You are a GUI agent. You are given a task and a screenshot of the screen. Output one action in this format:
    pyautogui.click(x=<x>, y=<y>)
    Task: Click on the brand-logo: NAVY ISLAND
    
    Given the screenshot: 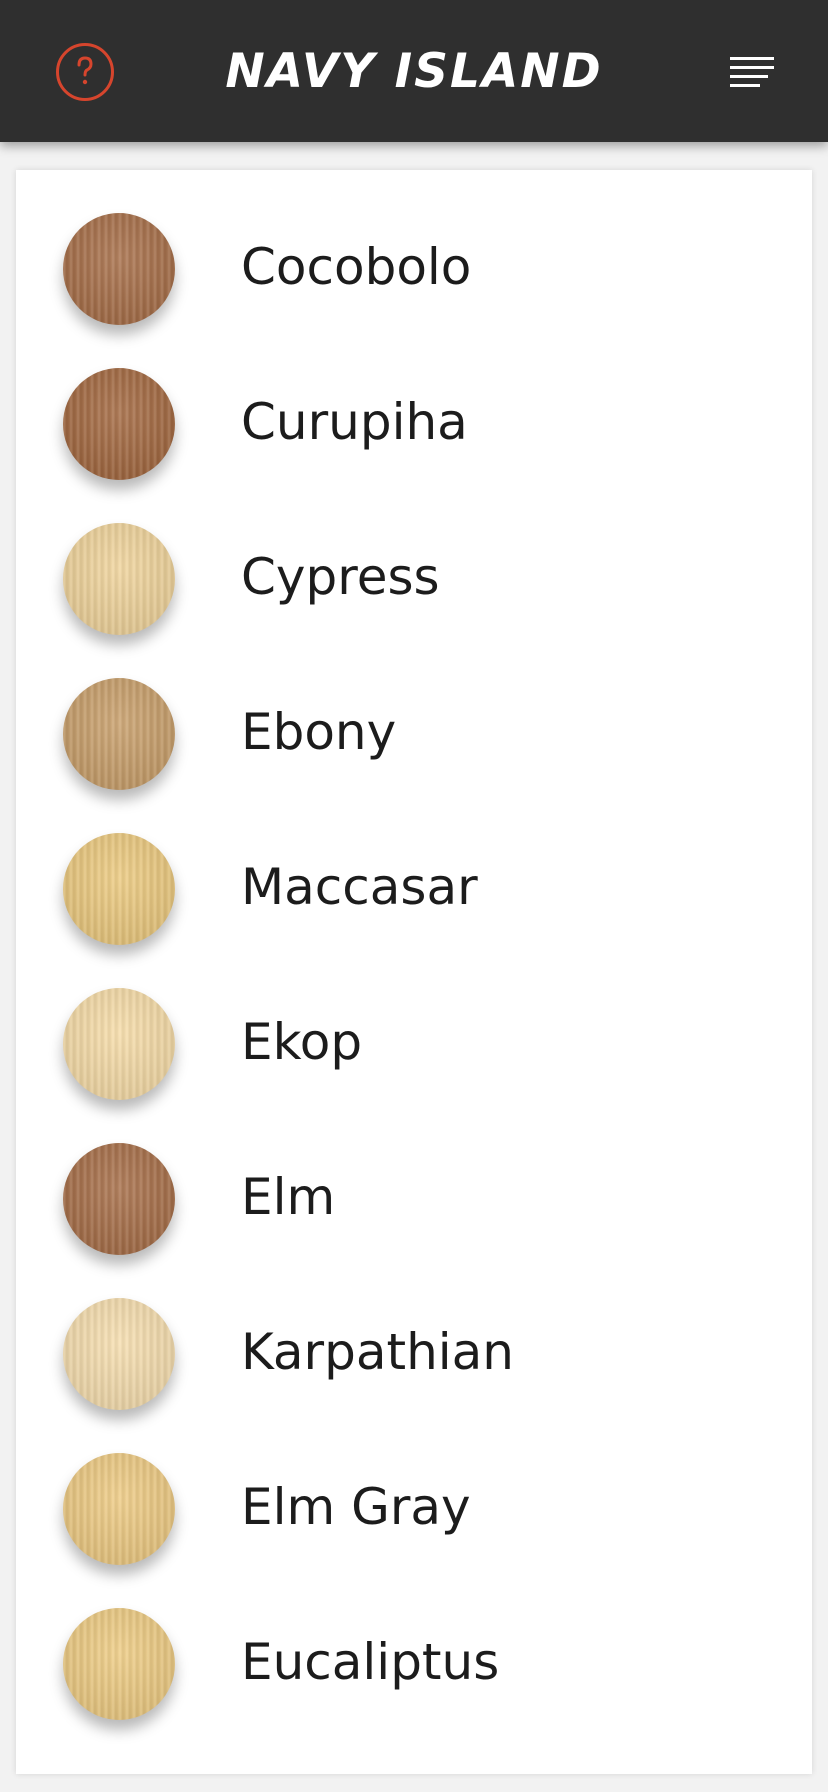 What is the action you would take?
    pyautogui.click(x=414, y=72)
    